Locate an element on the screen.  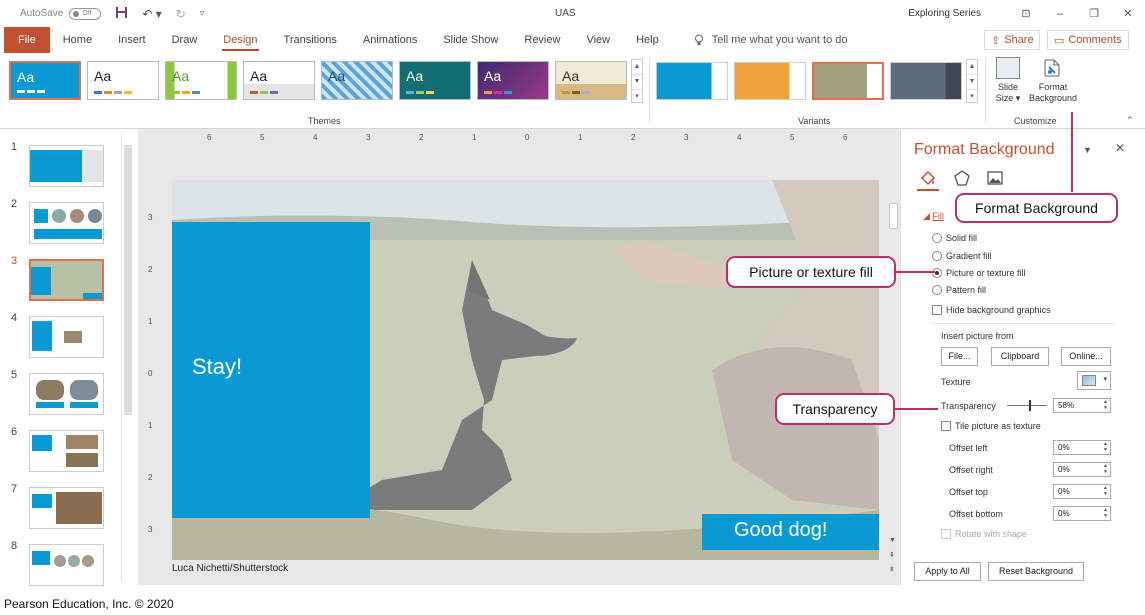
tab-animations: Animations is located at coordinates (390, 40).